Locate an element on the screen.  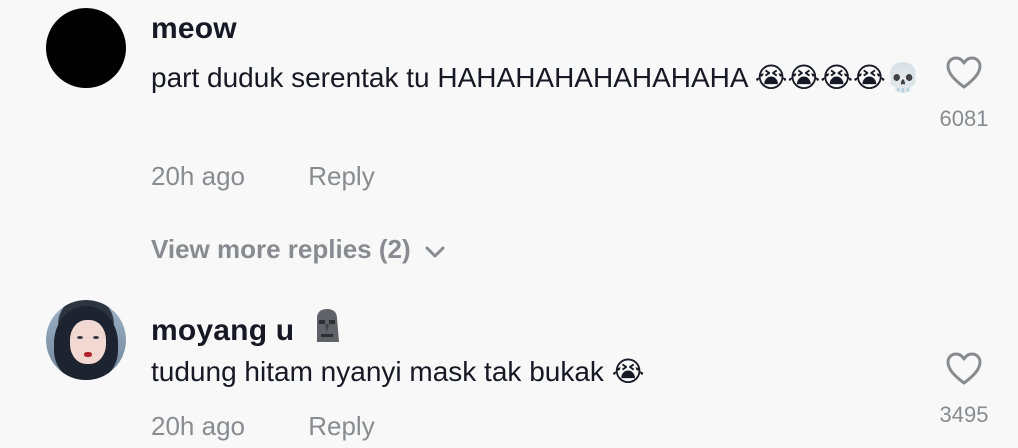
username-text: moyang u is located at coordinates (223, 330).